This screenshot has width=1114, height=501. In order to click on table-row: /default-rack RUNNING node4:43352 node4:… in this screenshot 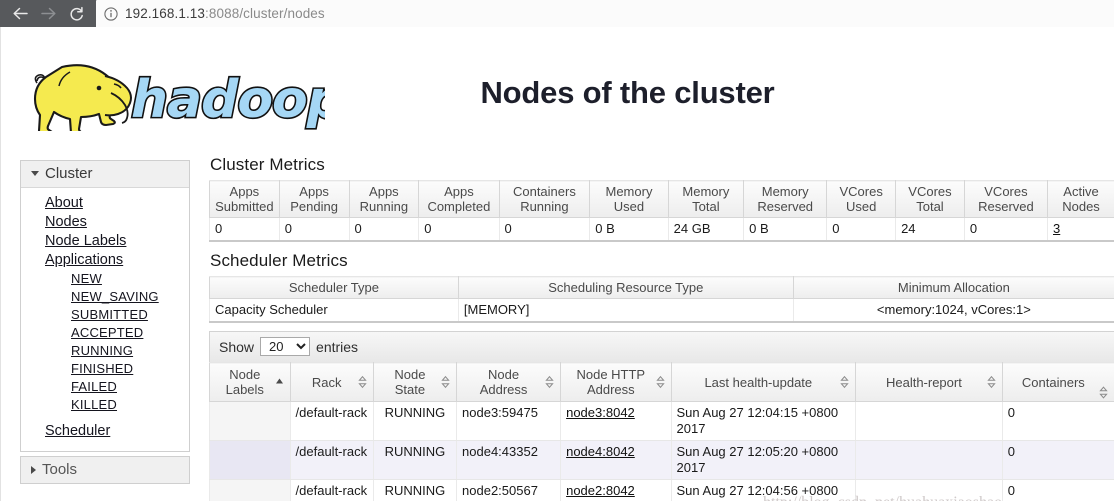, I will do `click(661, 460)`.